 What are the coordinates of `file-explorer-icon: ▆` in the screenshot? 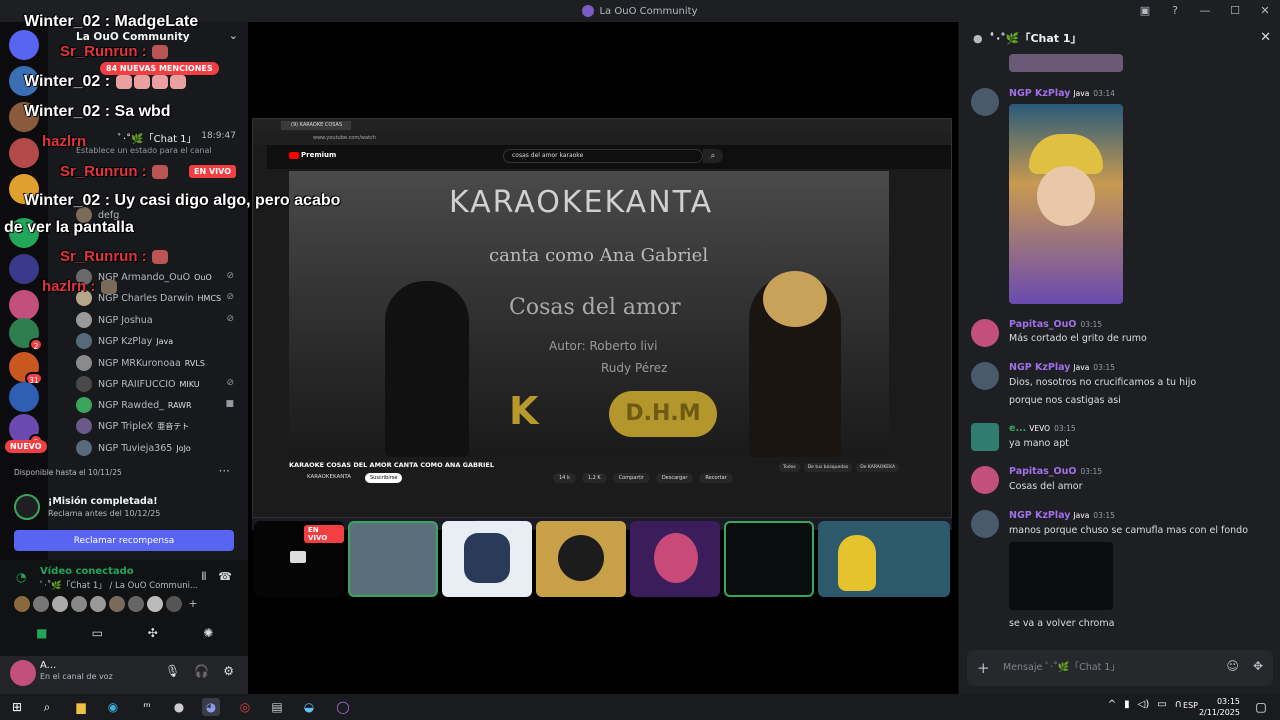 It's located at (81, 707).